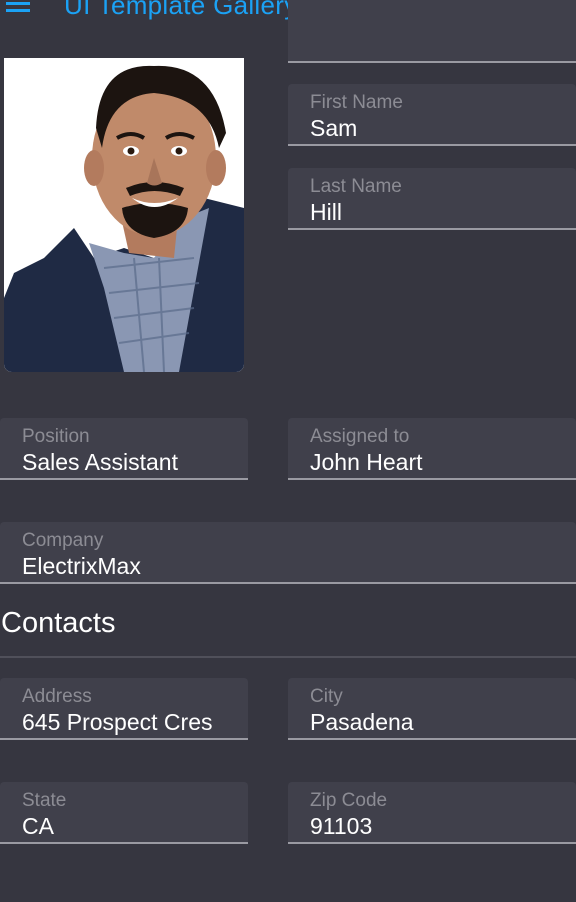 The height and width of the screenshot is (902, 576). Describe the element at coordinates (117, 722) in the screenshot. I see `address-value: 645 Prospect Cres` at that location.